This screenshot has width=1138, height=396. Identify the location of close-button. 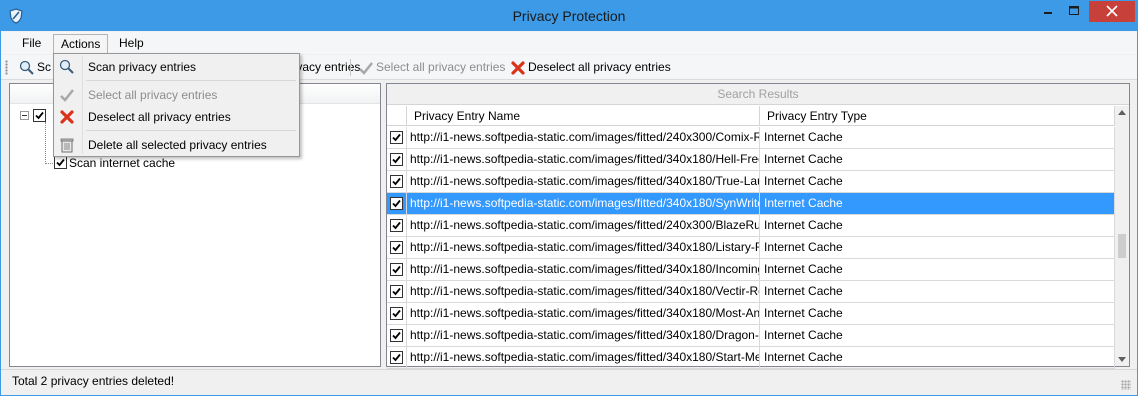
(1112, 11).